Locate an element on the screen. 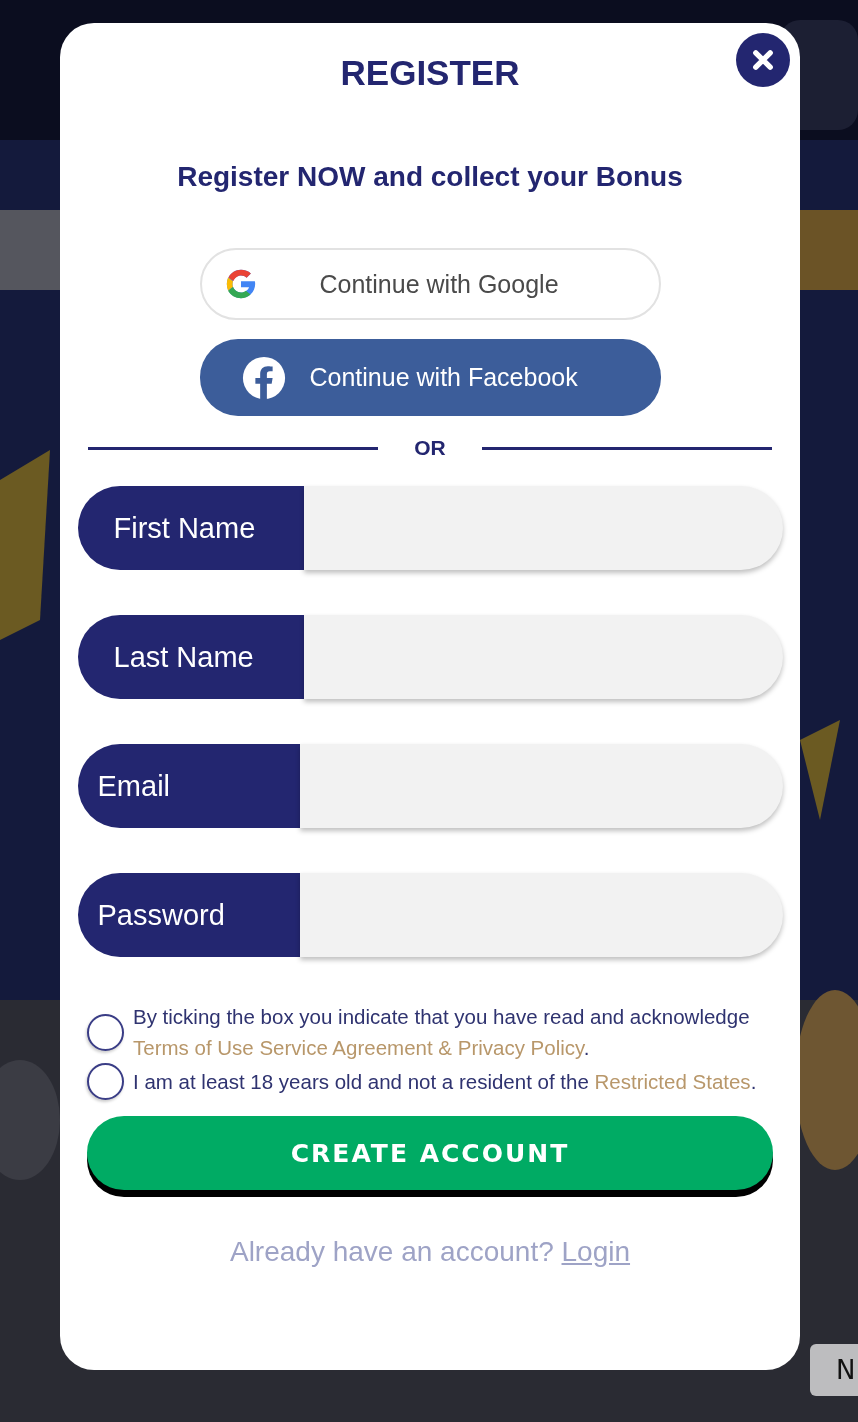  field-label: Last Name is located at coordinates (190, 657).